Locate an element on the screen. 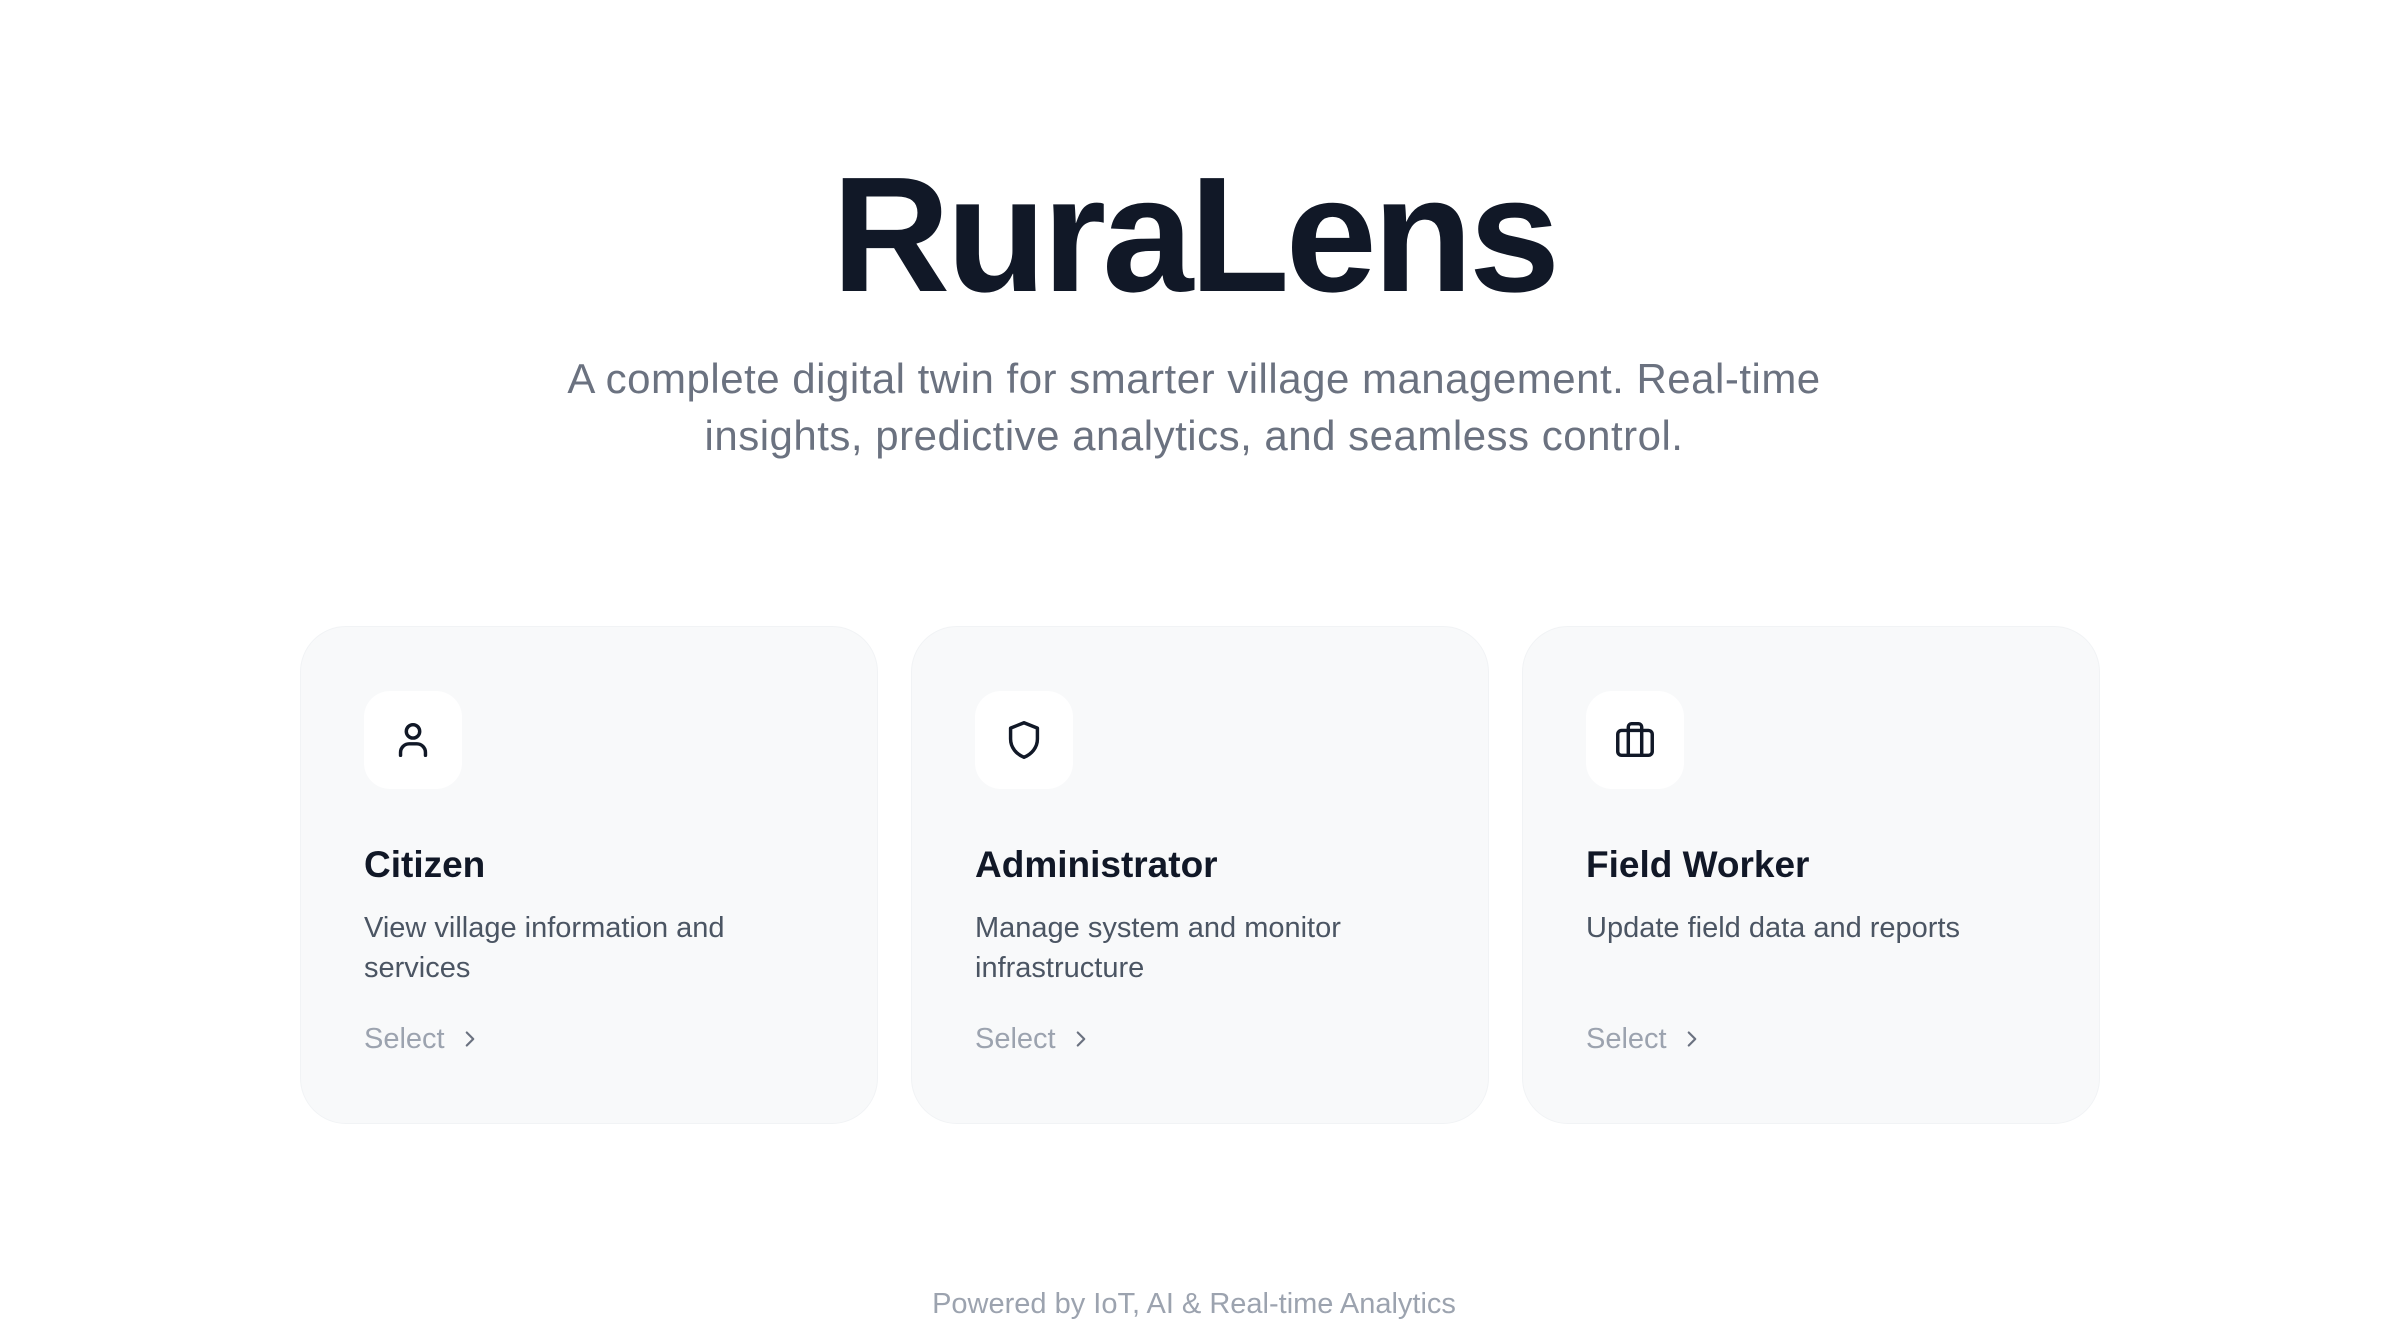 The width and height of the screenshot is (2388, 1322). footer-tagline: Powered by IoT, AI & Real-time Analytics is located at coordinates (1194, 1304).